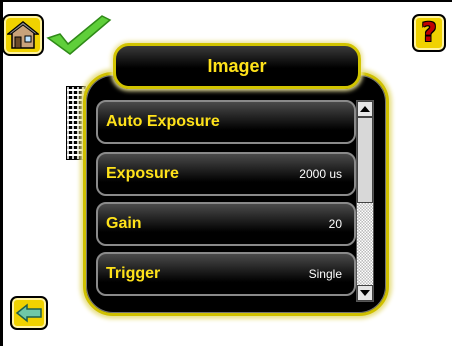 The image size is (452, 346). I want to click on back-arrow-icon, so click(28, 313).